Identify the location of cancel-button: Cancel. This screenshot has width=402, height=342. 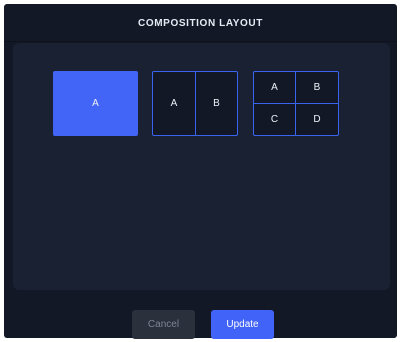
(163, 324).